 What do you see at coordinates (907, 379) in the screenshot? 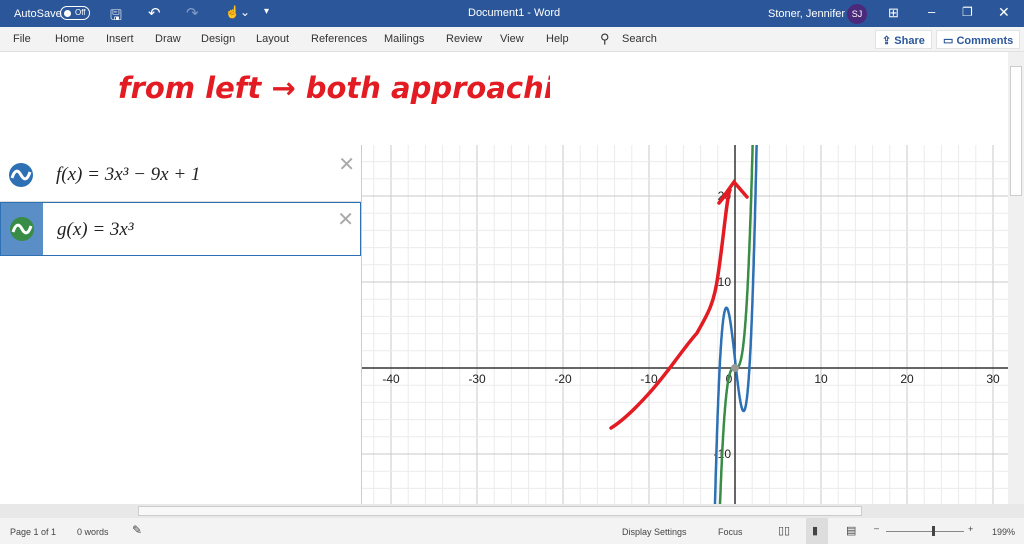
I see `x-tick-label: 20` at bounding box center [907, 379].